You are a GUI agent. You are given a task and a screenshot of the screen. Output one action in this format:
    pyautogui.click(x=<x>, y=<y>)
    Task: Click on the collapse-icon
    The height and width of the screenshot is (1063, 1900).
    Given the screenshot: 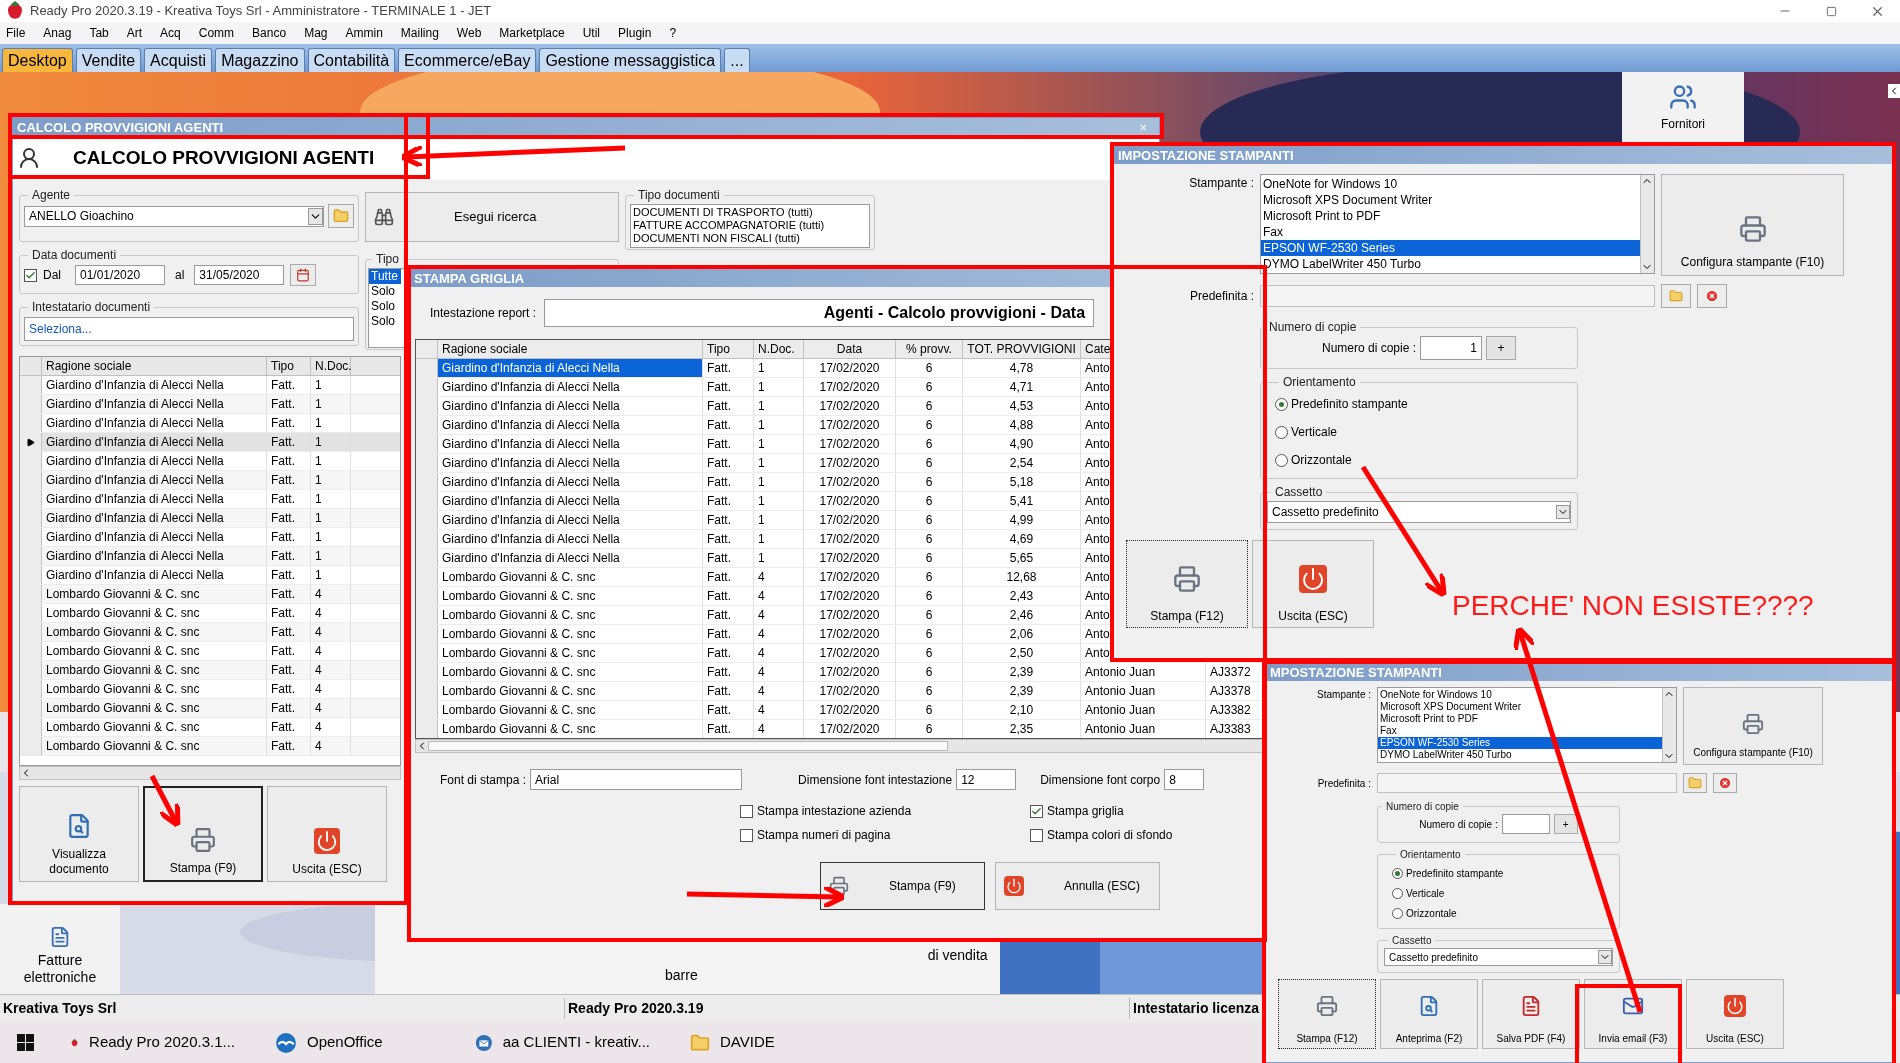 What is the action you would take?
    pyautogui.click(x=1894, y=91)
    